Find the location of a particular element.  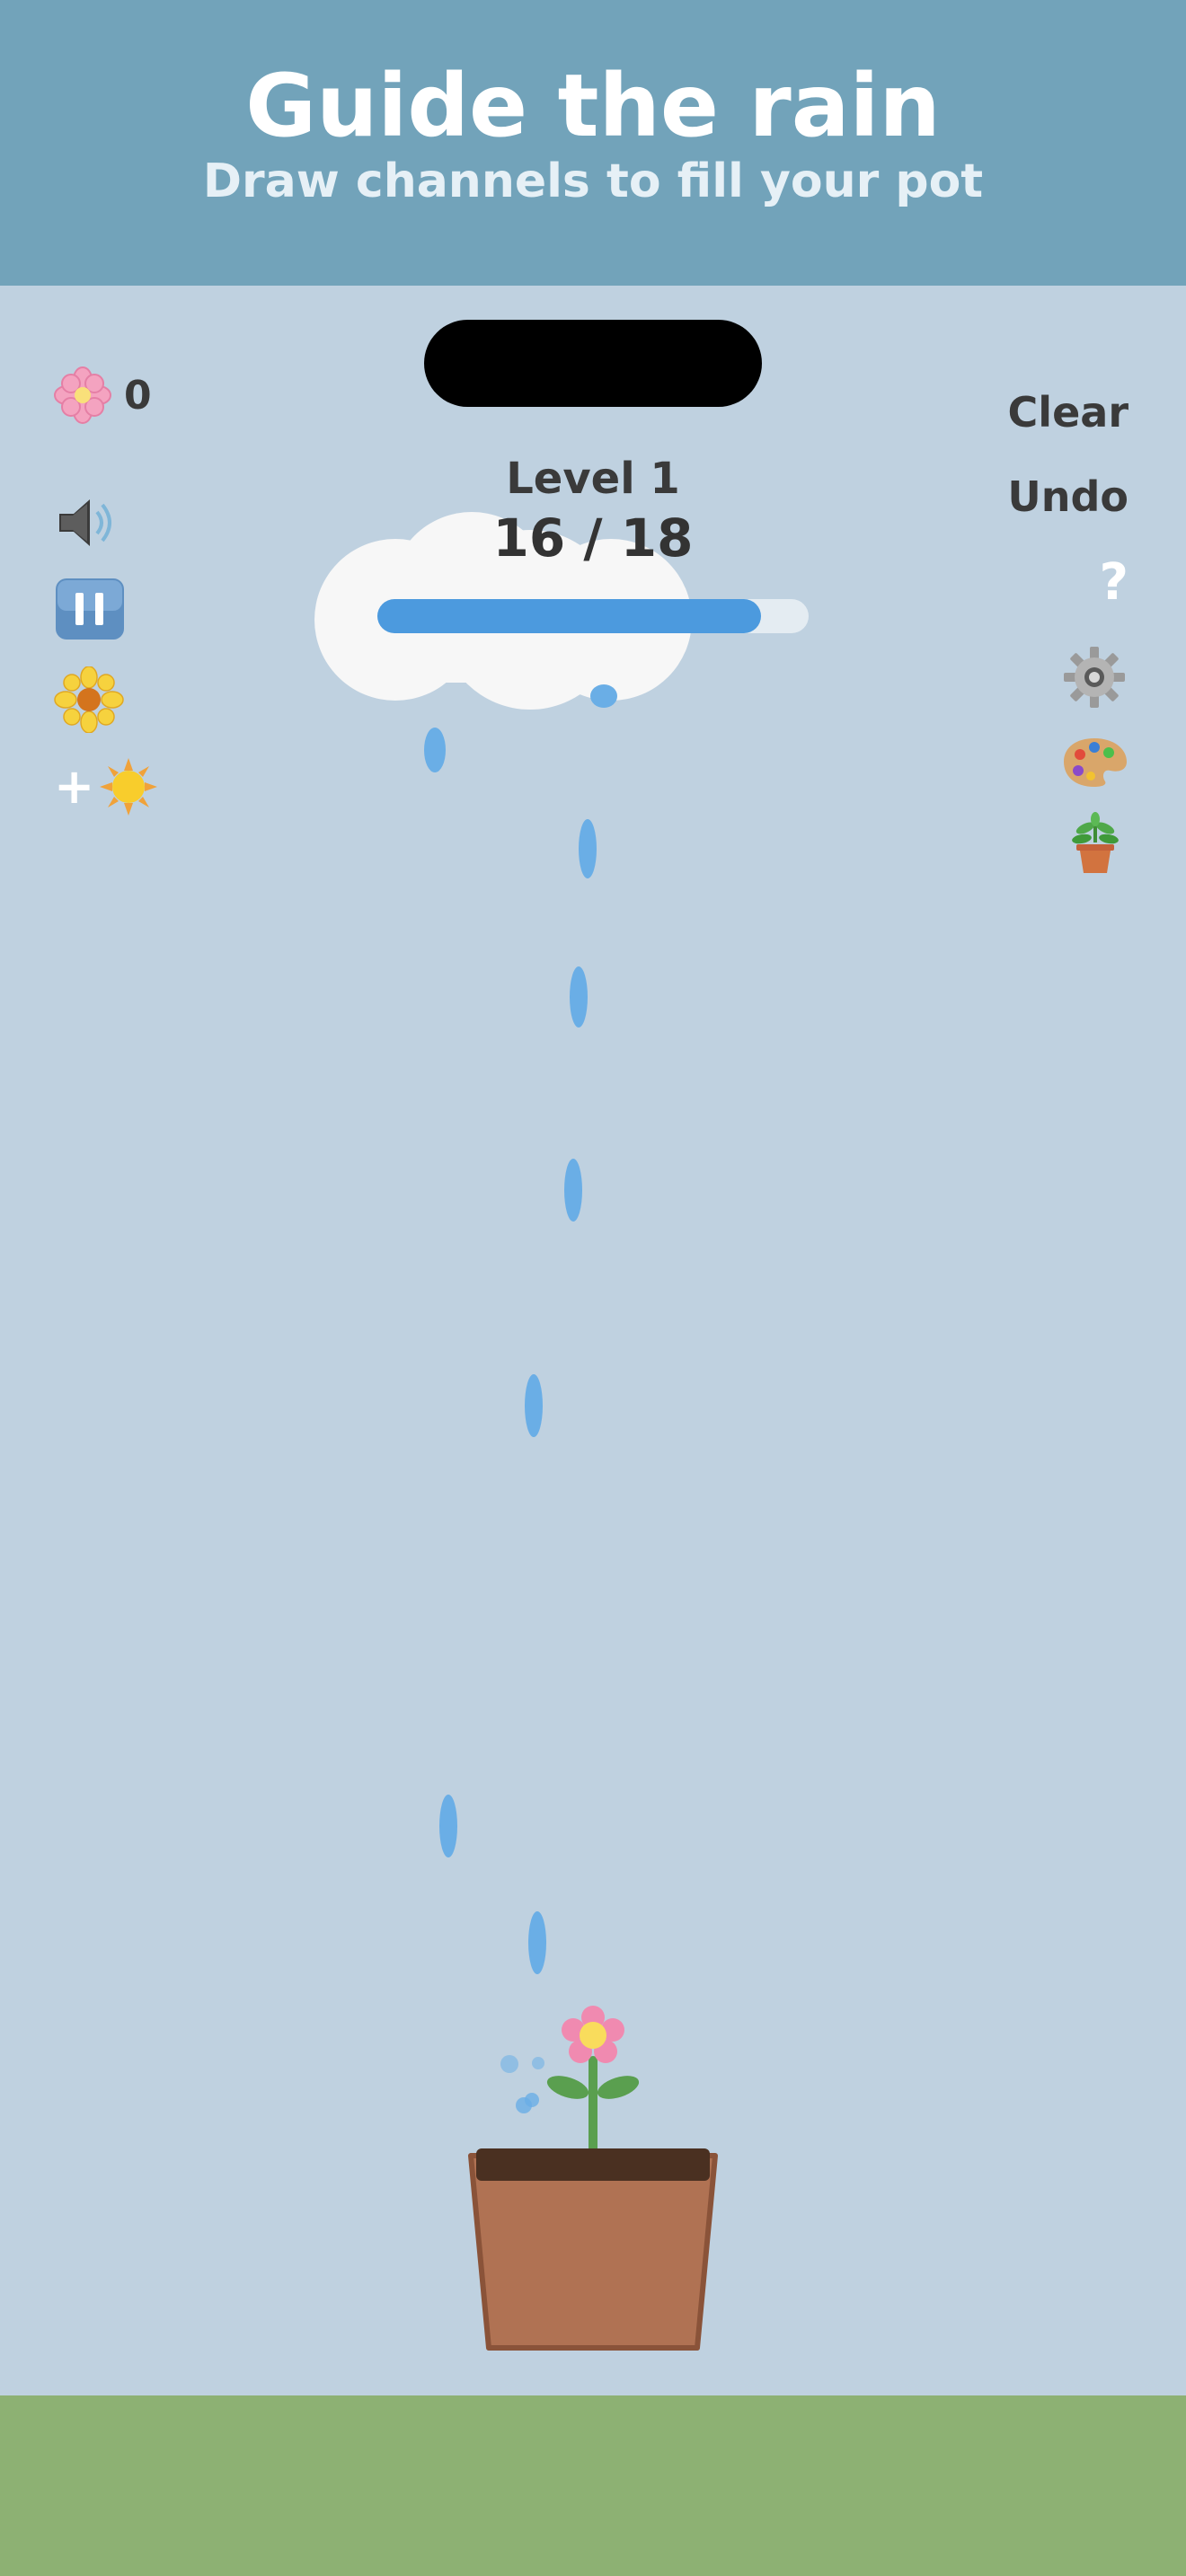

pause-button is located at coordinates (90, 609).